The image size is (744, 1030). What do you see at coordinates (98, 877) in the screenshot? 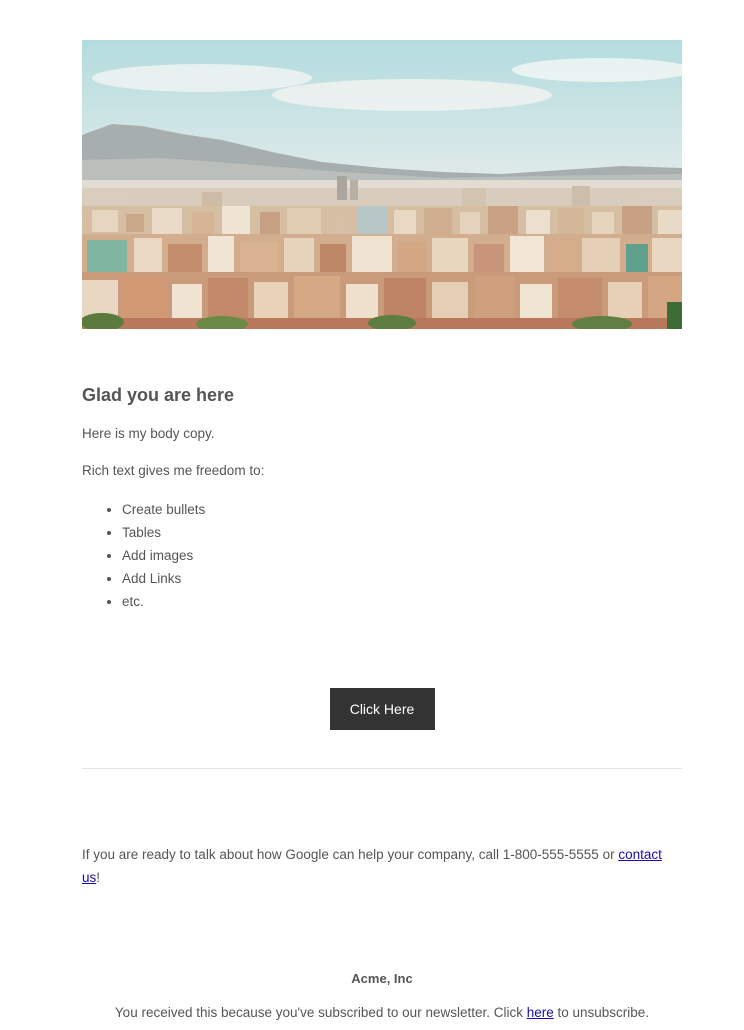
I see `contact-text-end: !` at bounding box center [98, 877].